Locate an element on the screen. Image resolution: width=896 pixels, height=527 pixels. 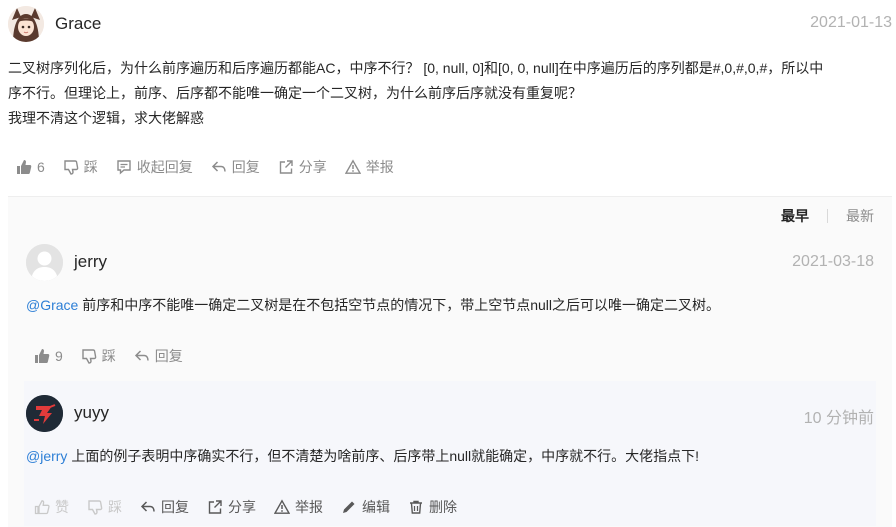
collapse-replies-label: 收起回复 is located at coordinates (164, 167).